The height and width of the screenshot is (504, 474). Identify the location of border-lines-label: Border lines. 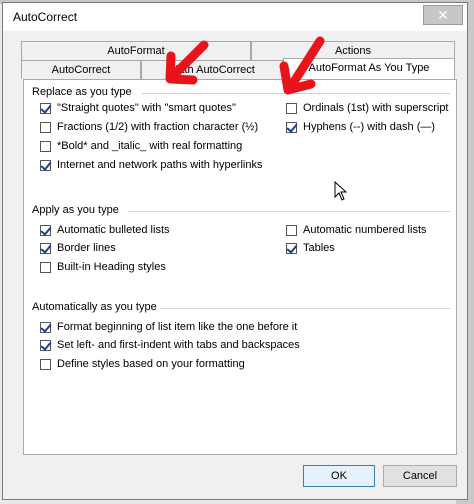
(86, 248).